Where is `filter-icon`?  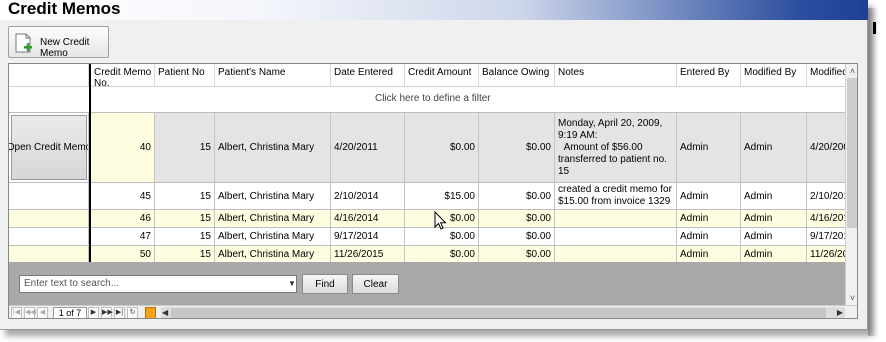 filter-icon is located at coordinates (150, 312).